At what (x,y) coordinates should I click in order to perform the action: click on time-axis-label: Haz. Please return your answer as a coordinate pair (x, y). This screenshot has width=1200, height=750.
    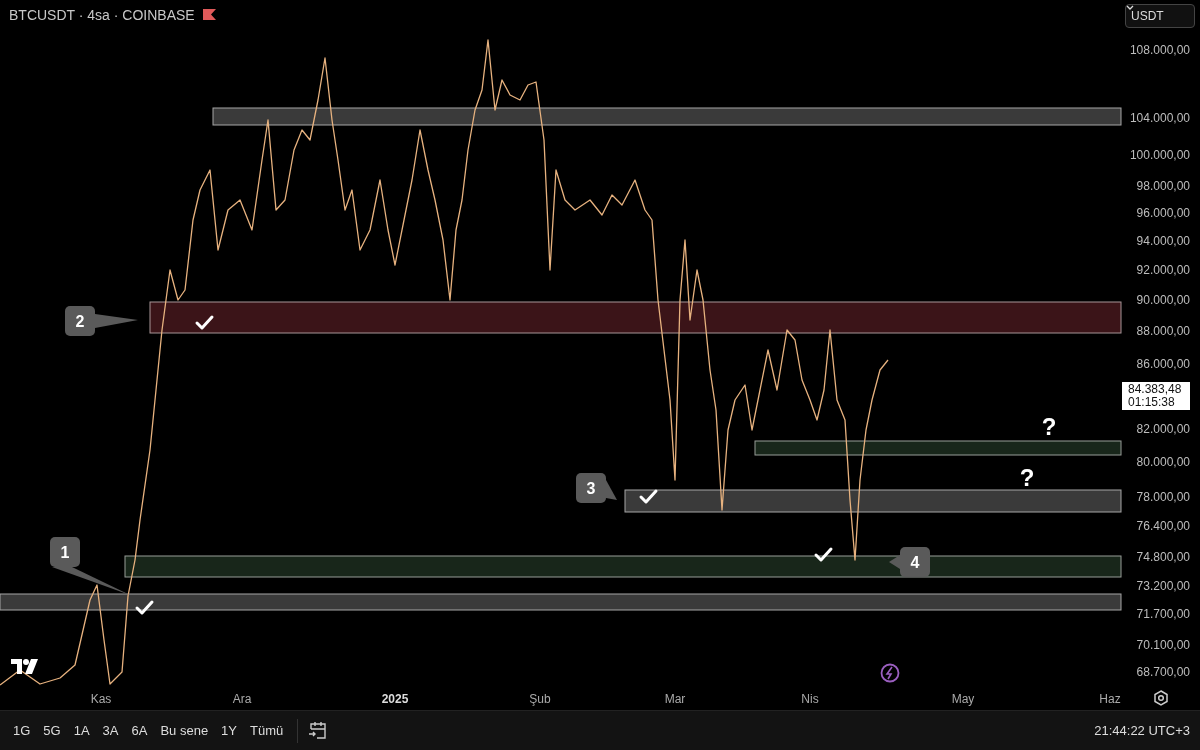
    Looking at the image, I should click on (1110, 699).